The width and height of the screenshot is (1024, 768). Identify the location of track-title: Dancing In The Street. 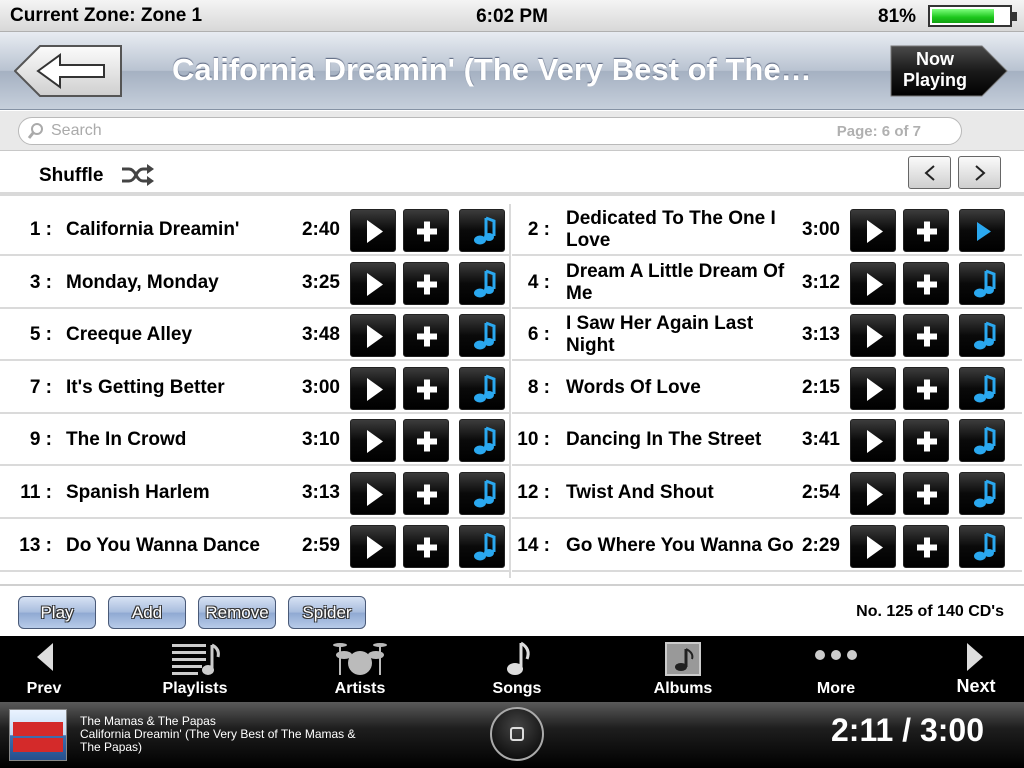
(684, 440).